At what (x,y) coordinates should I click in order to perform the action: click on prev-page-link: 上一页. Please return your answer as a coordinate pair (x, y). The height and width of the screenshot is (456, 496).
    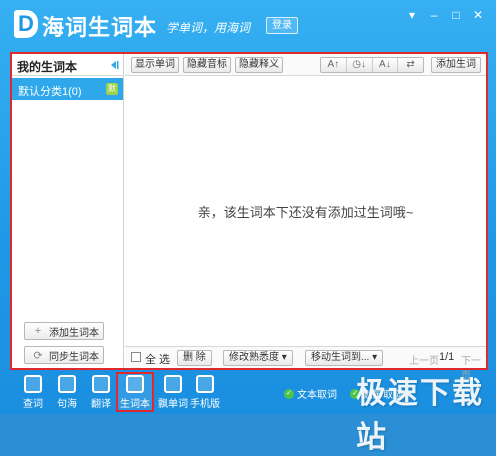
    Looking at the image, I should click on (424, 359).